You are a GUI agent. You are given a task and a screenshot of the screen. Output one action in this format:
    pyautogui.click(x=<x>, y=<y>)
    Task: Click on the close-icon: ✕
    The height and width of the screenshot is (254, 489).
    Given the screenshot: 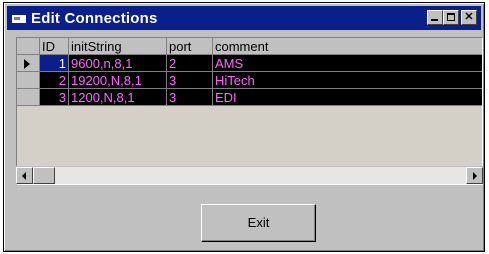 What is the action you would take?
    pyautogui.click(x=469, y=17)
    